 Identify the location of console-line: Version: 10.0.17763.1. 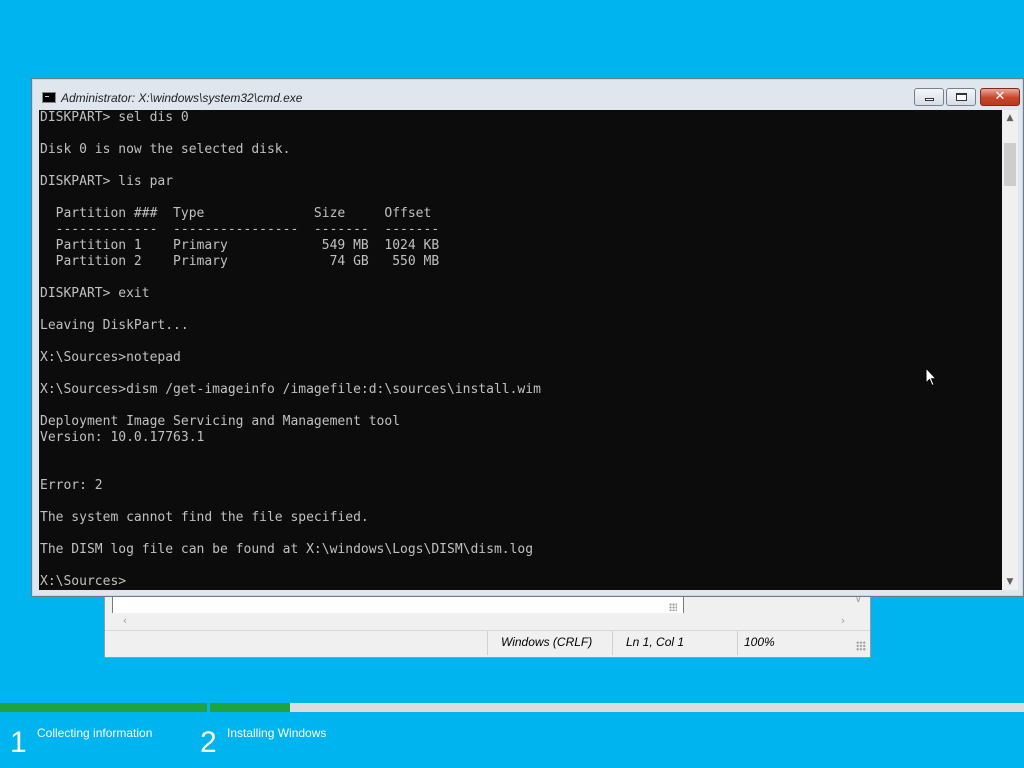
(122, 437).